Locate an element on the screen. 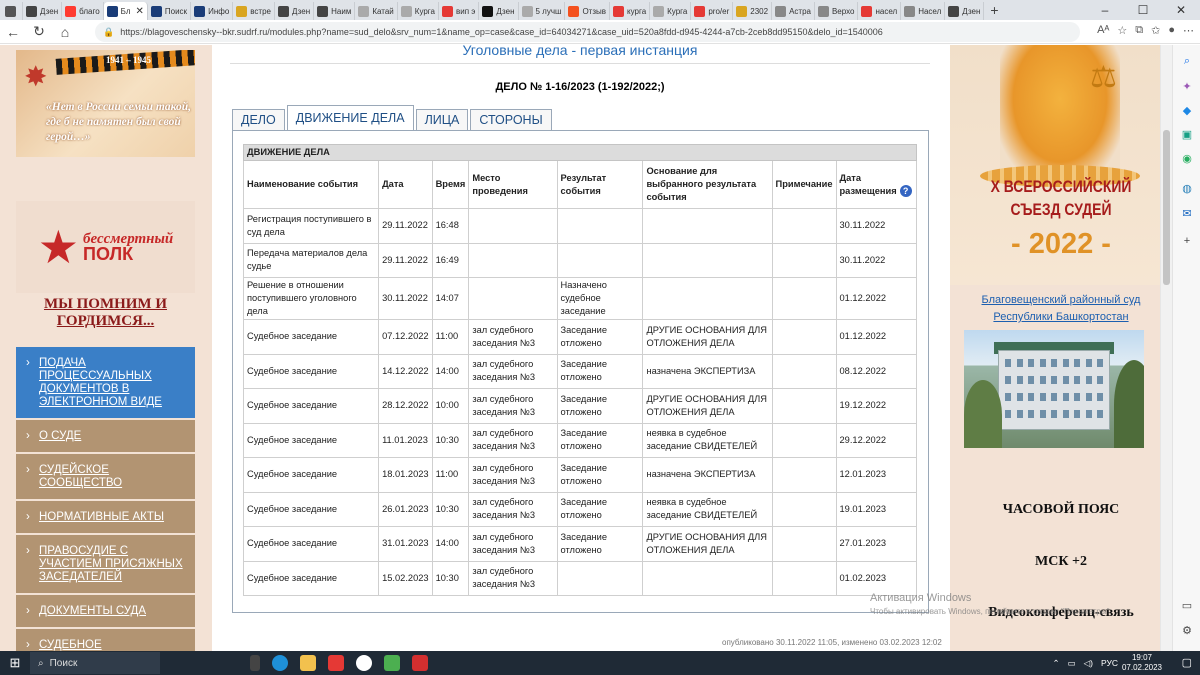 This screenshot has width=1200, height=675. browser-tab: Наим is located at coordinates (335, 11).